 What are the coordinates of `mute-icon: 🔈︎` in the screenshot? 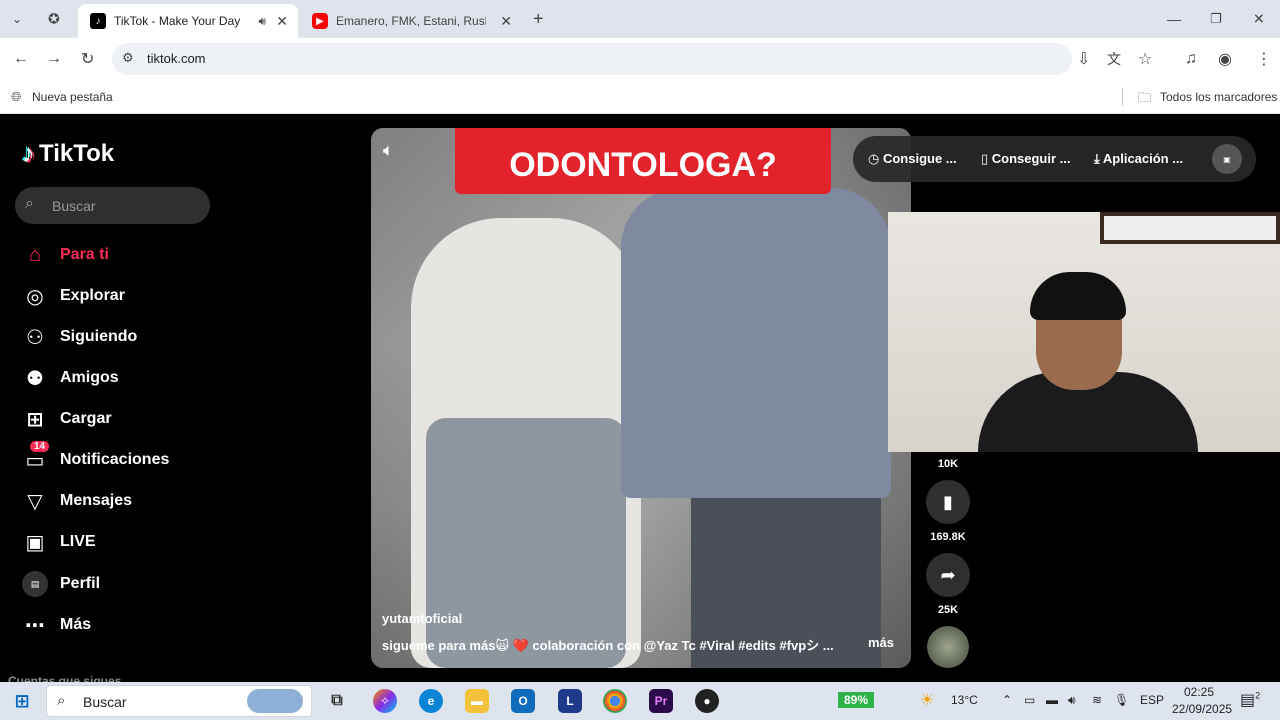 It's located at (388, 150).